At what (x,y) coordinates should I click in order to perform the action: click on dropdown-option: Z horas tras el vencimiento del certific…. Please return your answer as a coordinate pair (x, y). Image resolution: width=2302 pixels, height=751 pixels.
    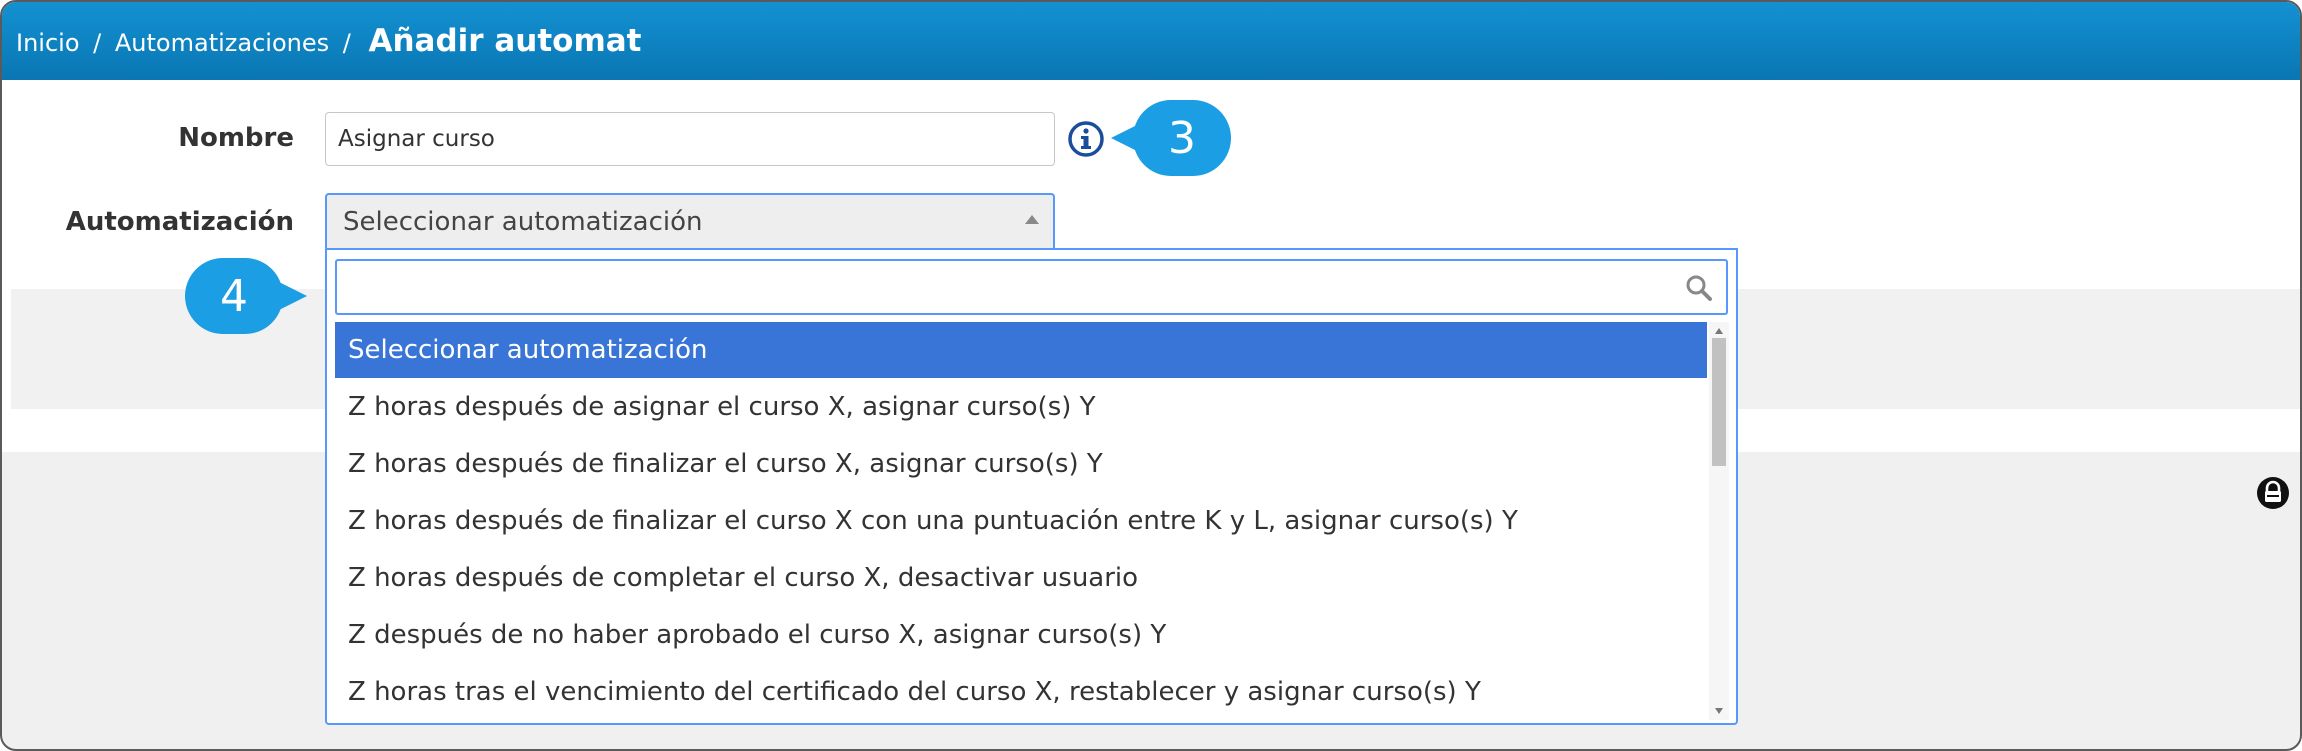
    Looking at the image, I should click on (1021, 691).